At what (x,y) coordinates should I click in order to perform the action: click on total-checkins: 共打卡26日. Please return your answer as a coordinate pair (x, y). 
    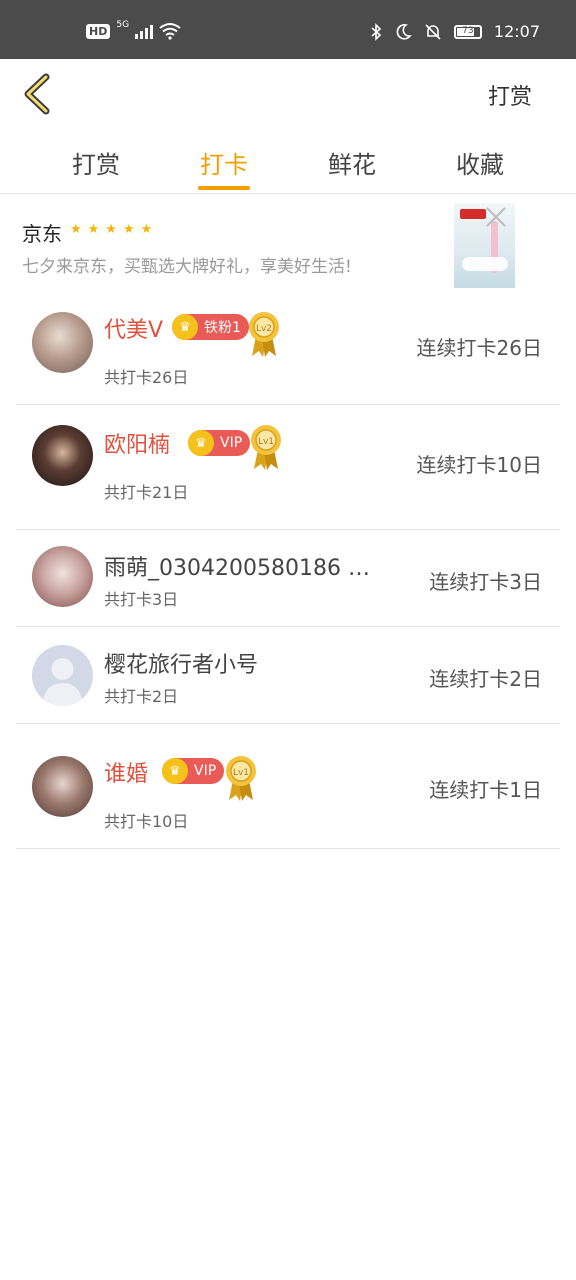
    Looking at the image, I should click on (146, 377).